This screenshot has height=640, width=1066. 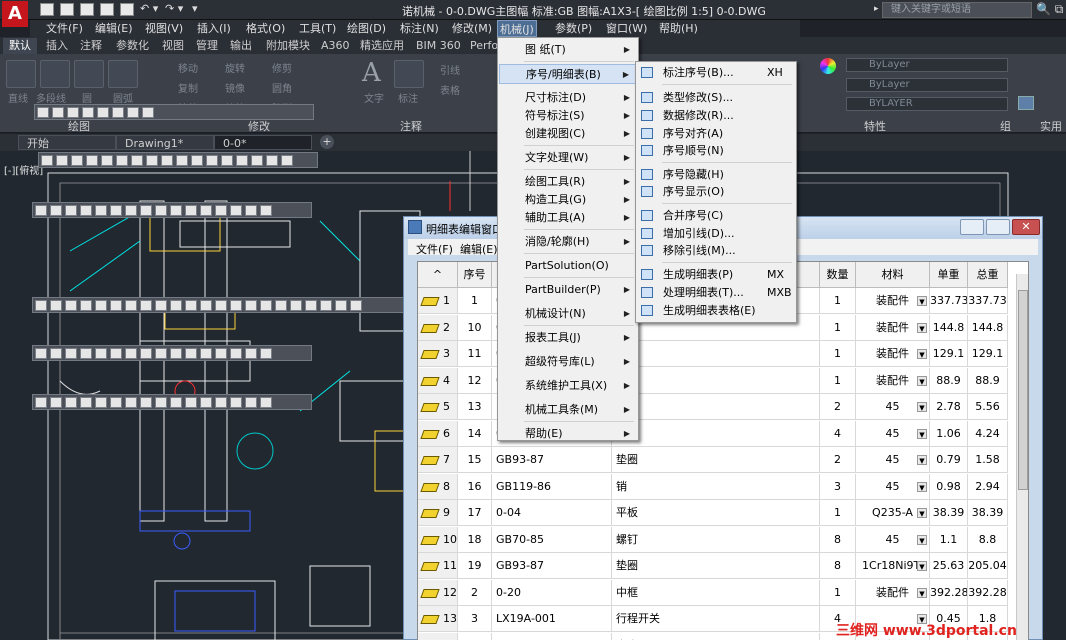 What do you see at coordinates (988, 301) in the screenshot?
I see `bom-cell-total: 337.73` at bounding box center [988, 301].